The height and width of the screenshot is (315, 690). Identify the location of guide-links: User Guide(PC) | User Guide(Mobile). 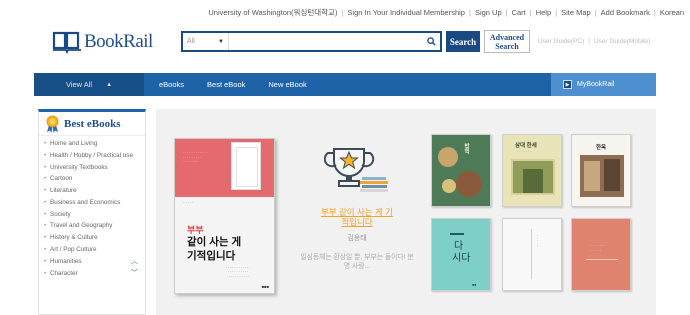
(594, 41).